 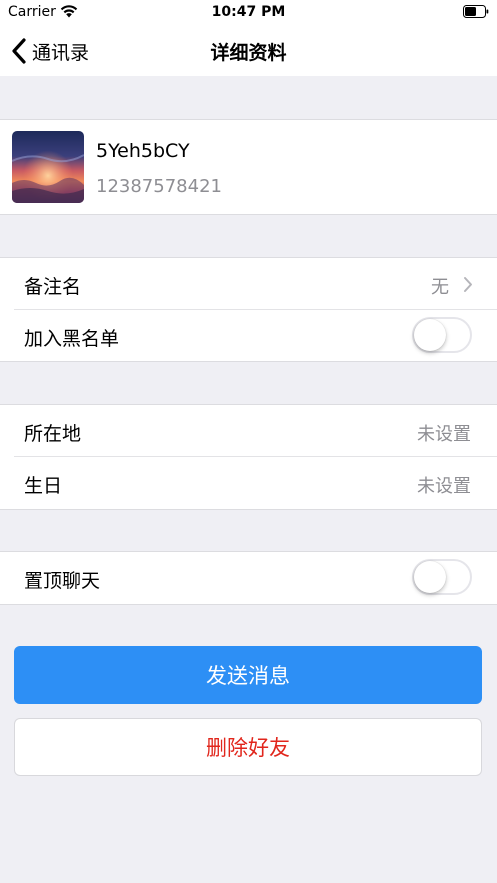 What do you see at coordinates (248, 675) in the screenshot?
I see `send-message-button: 发送消息` at bounding box center [248, 675].